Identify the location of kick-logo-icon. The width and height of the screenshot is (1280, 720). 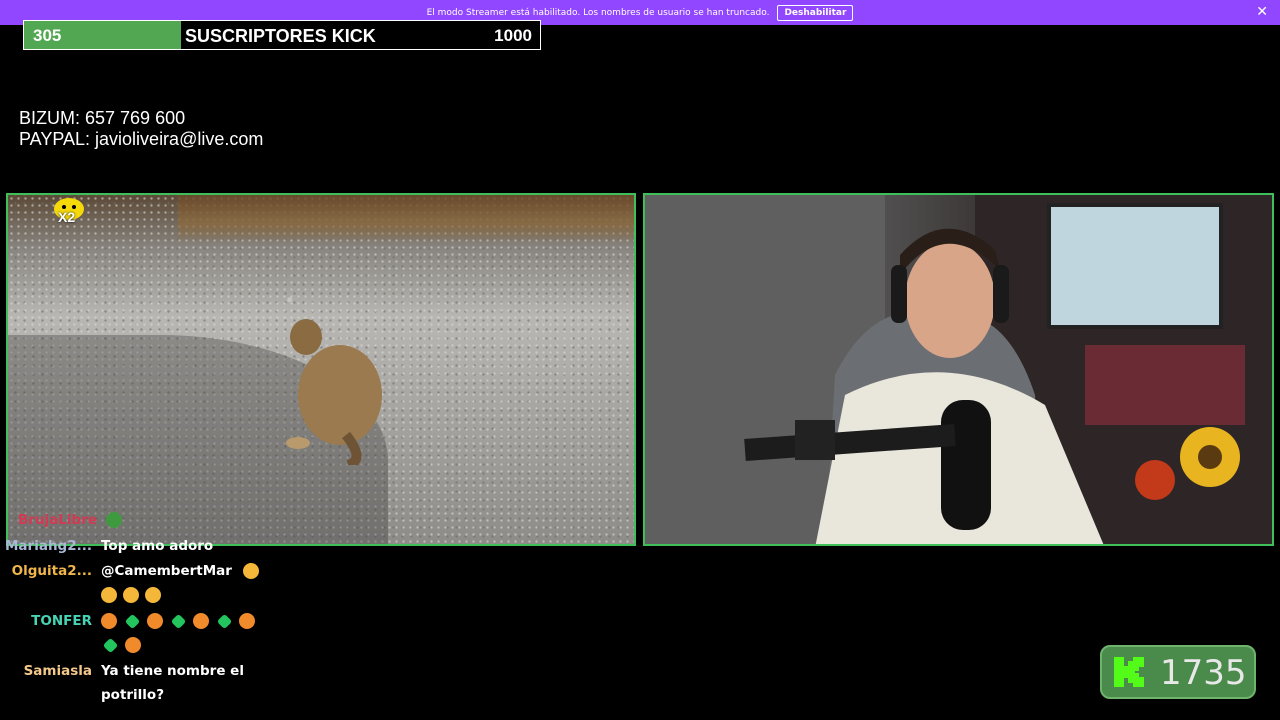
(1129, 672).